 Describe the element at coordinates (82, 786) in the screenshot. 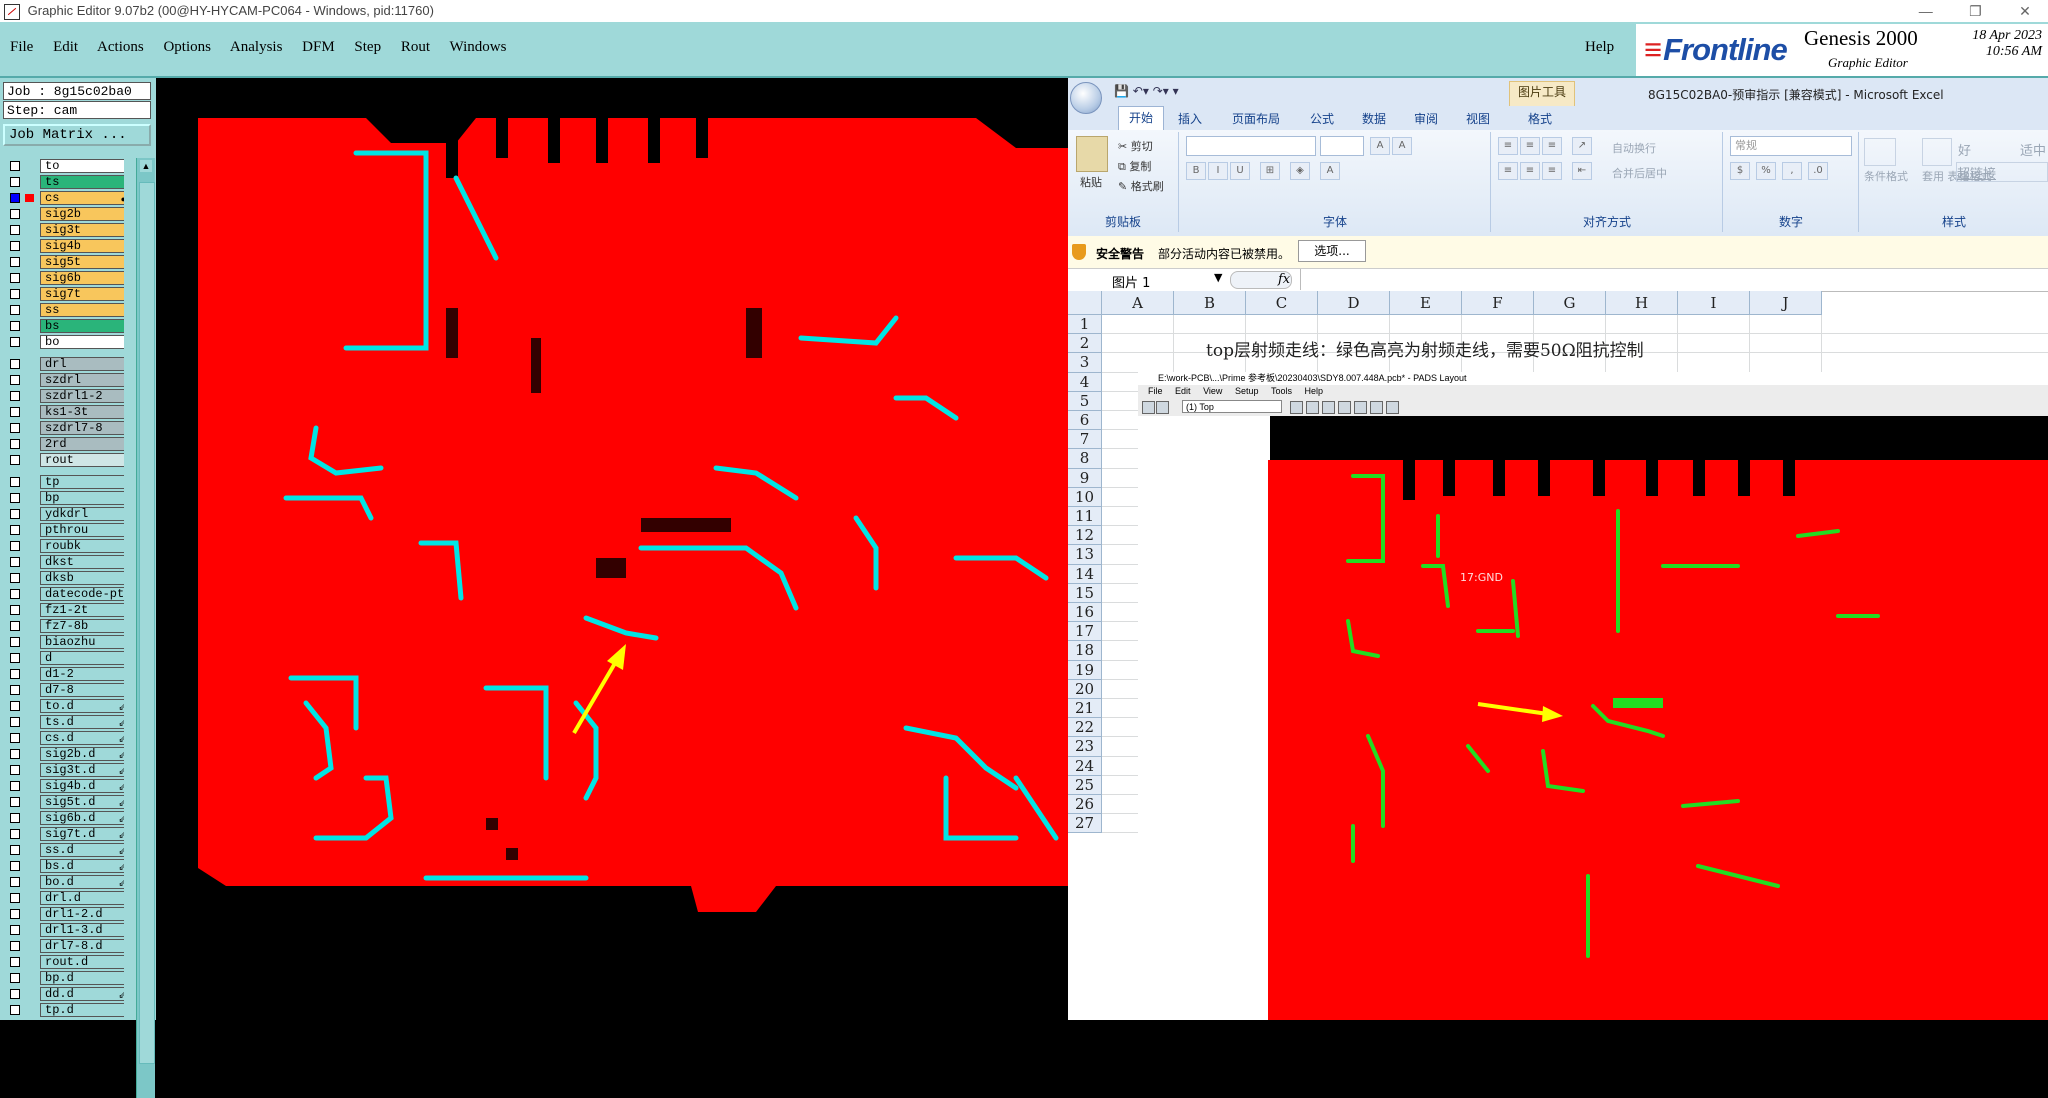

I see `layer-name: sig4b.d ⇙` at that location.